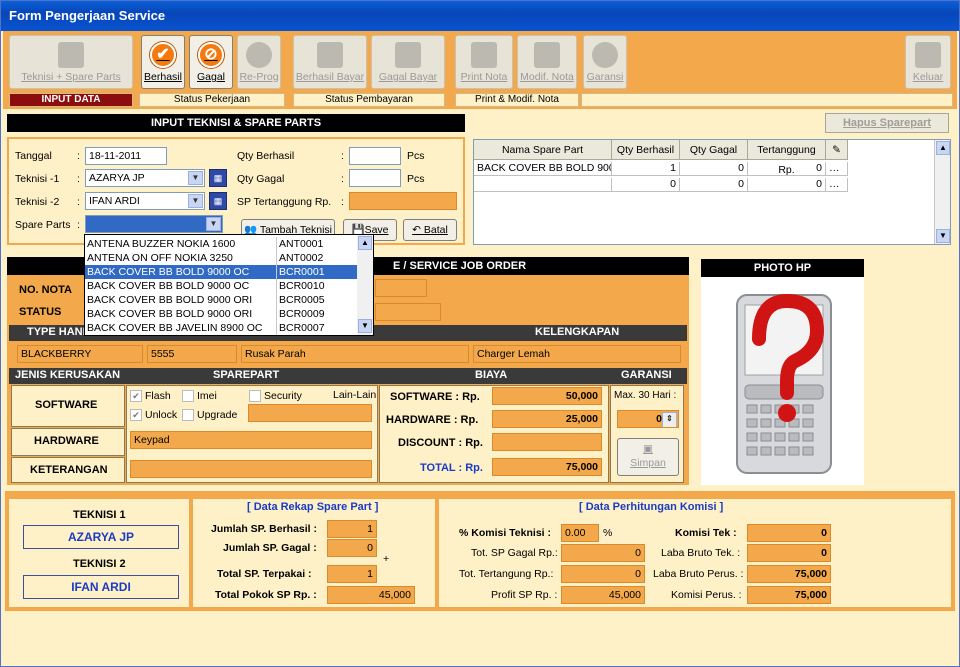  What do you see at coordinates (80, 354) in the screenshot?
I see `type-field: BLACKBERRY` at bounding box center [80, 354].